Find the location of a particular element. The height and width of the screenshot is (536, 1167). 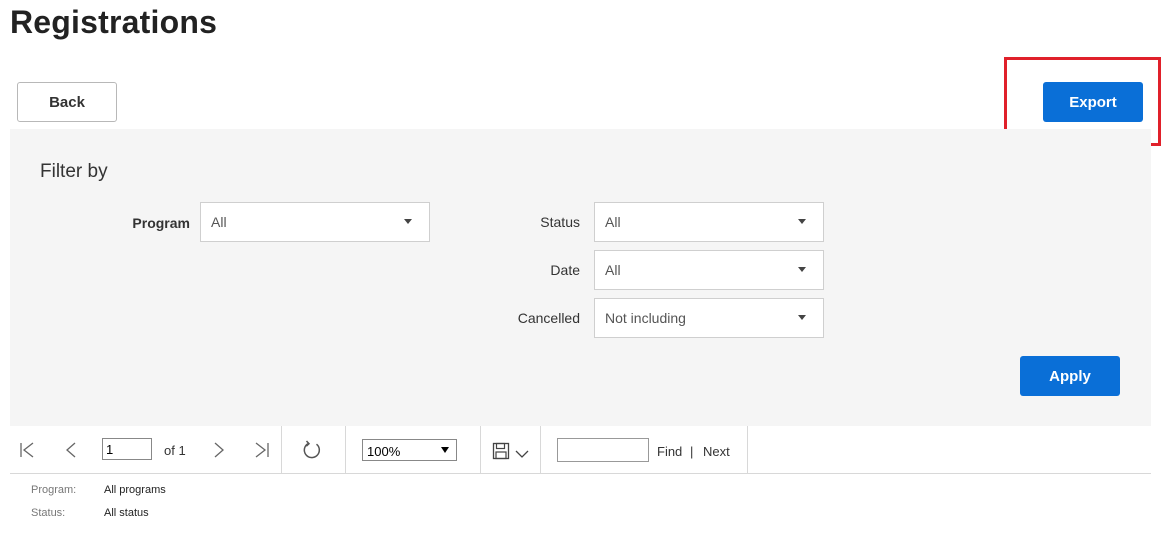

report-program-label: Program: is located at coordinates (54, 490).